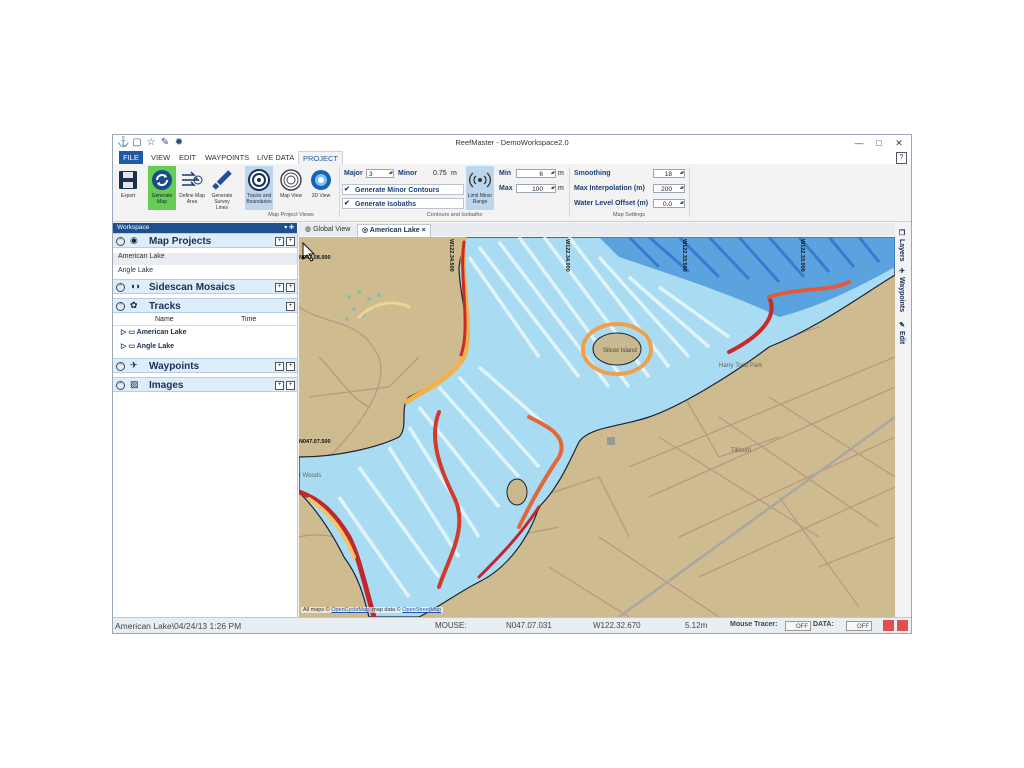 The width and height of the screenshot is (1024, 768). Describe the element at coordinates (248, 319) in the screenshot. I see `column-time: Time` at that location.